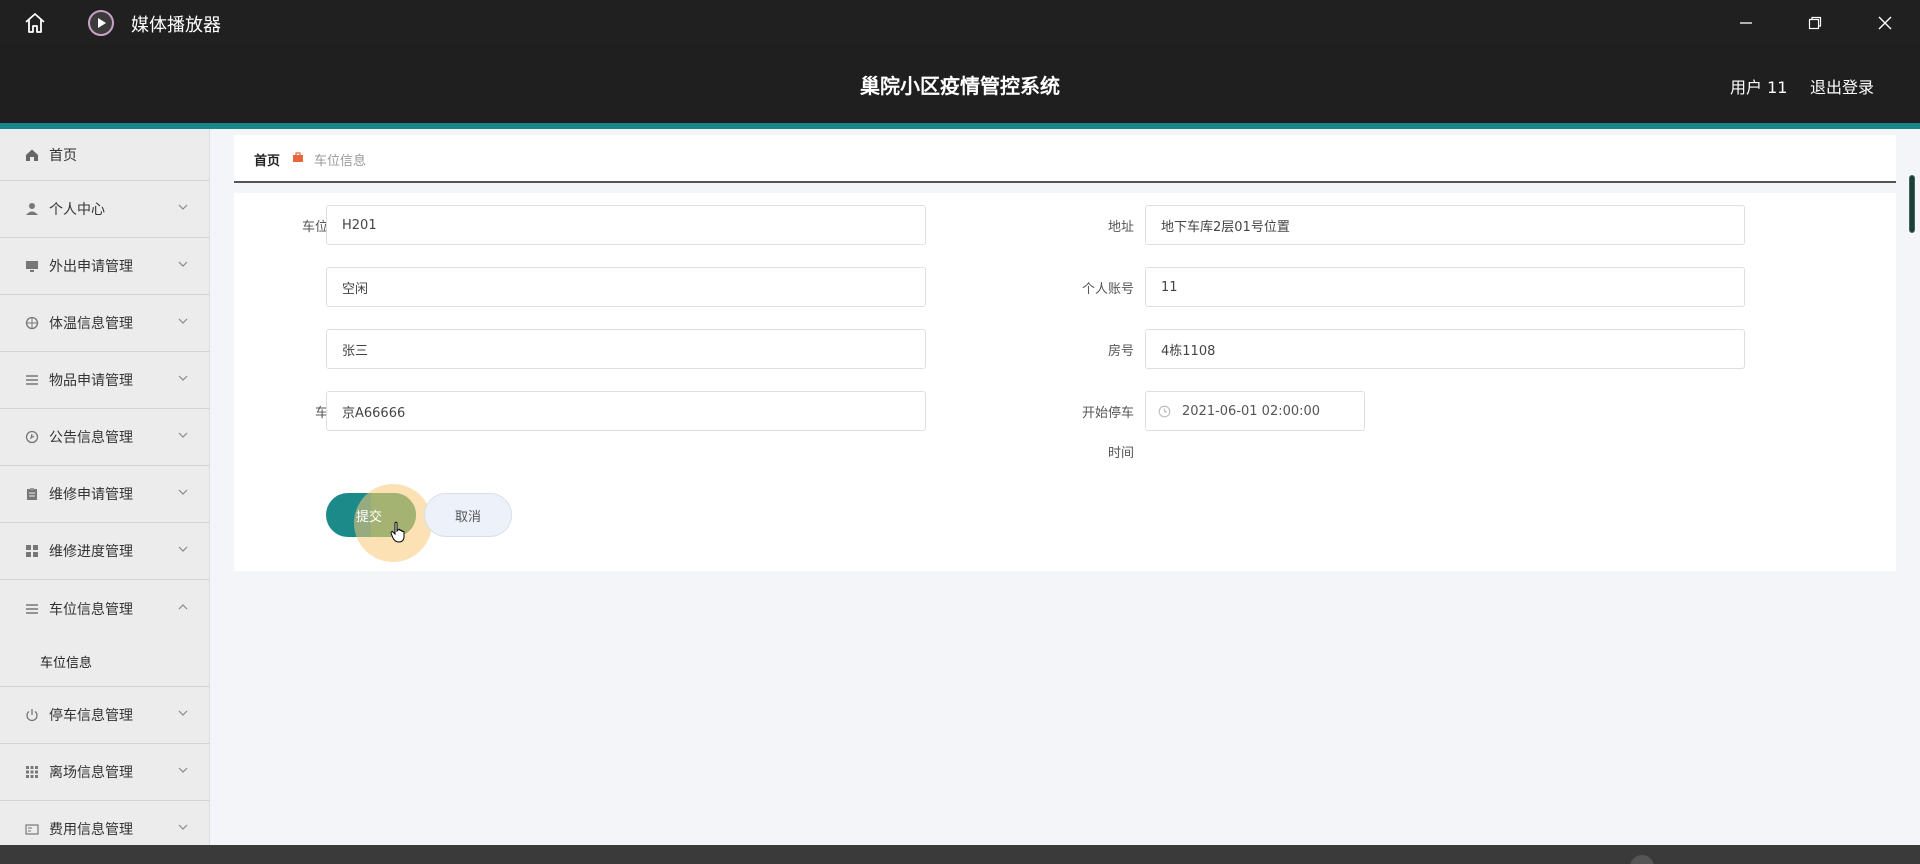  What do you see at coordinates (1065, 159) in the screenshot?
I see `breadcrumb: 首页 车位信息` at bounding box center [1065, 159].